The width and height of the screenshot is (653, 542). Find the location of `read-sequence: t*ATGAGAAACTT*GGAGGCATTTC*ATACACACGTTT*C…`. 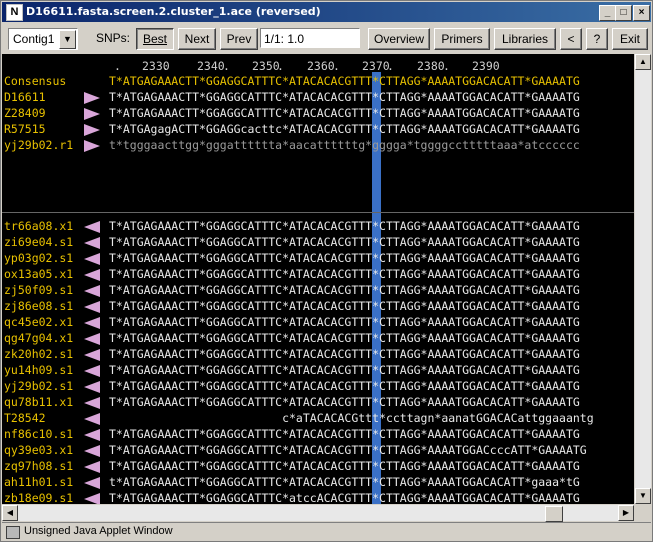

read-sequence: t*ATGAGAAACTT*GGAGGCATTTC*ATACACACGTTT*C… is located at coordinates (344, 482).